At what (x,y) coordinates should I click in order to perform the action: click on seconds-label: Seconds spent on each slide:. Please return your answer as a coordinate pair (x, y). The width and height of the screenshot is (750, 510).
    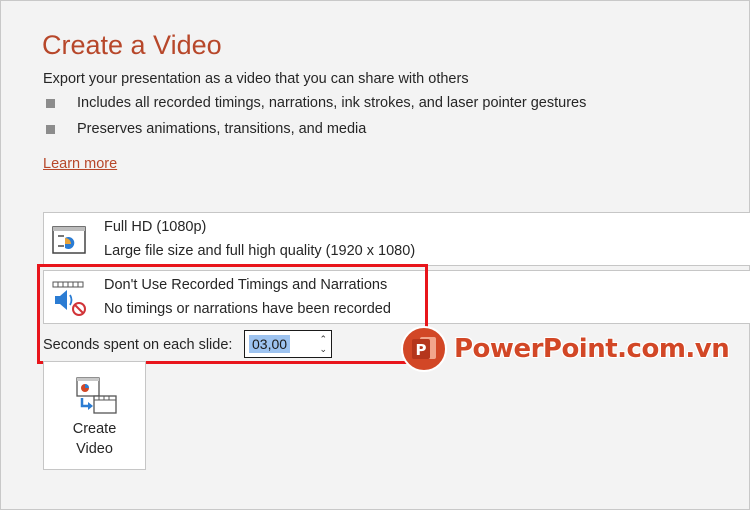
    Looking at the image, I should click on (138, 345).